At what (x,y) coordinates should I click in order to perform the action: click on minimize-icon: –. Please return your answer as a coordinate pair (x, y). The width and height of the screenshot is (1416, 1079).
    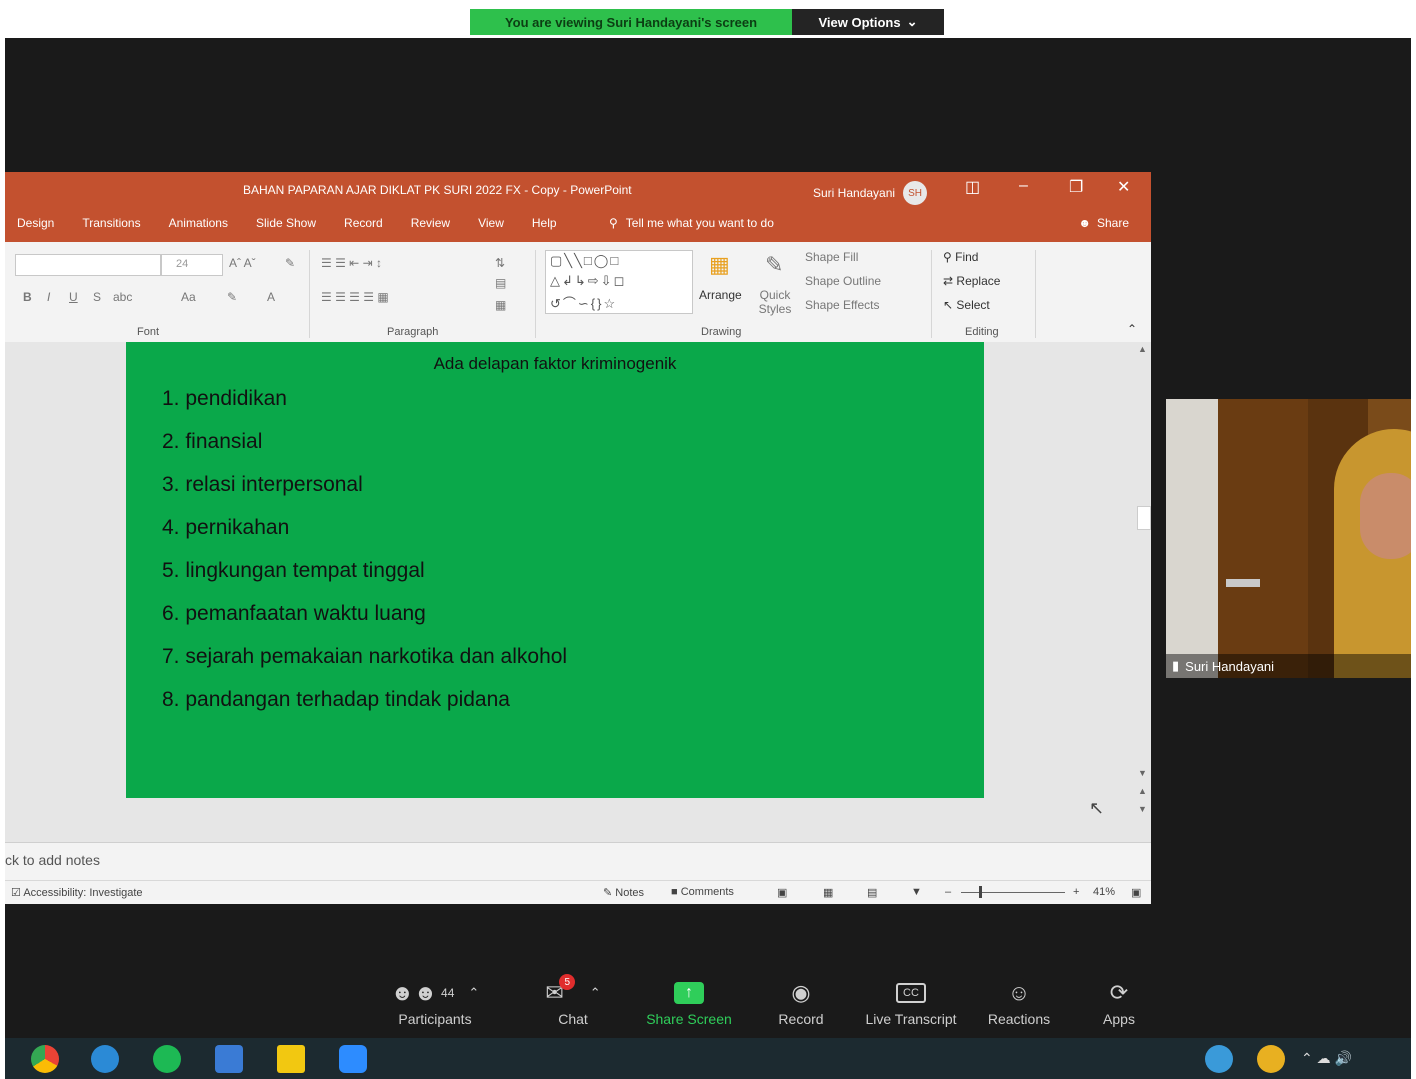
    Looking at the image, I should click on (1023, 186).